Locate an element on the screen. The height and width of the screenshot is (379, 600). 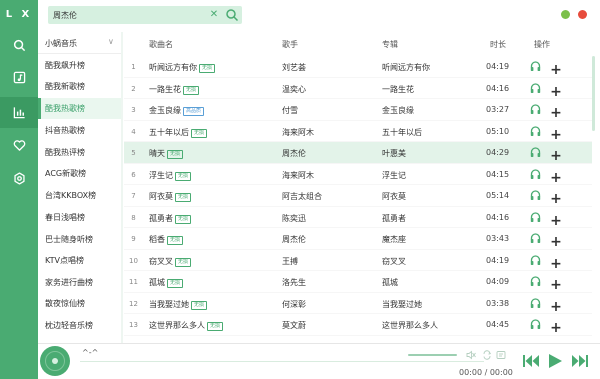
nav-search is located at coordinates (19, 45).